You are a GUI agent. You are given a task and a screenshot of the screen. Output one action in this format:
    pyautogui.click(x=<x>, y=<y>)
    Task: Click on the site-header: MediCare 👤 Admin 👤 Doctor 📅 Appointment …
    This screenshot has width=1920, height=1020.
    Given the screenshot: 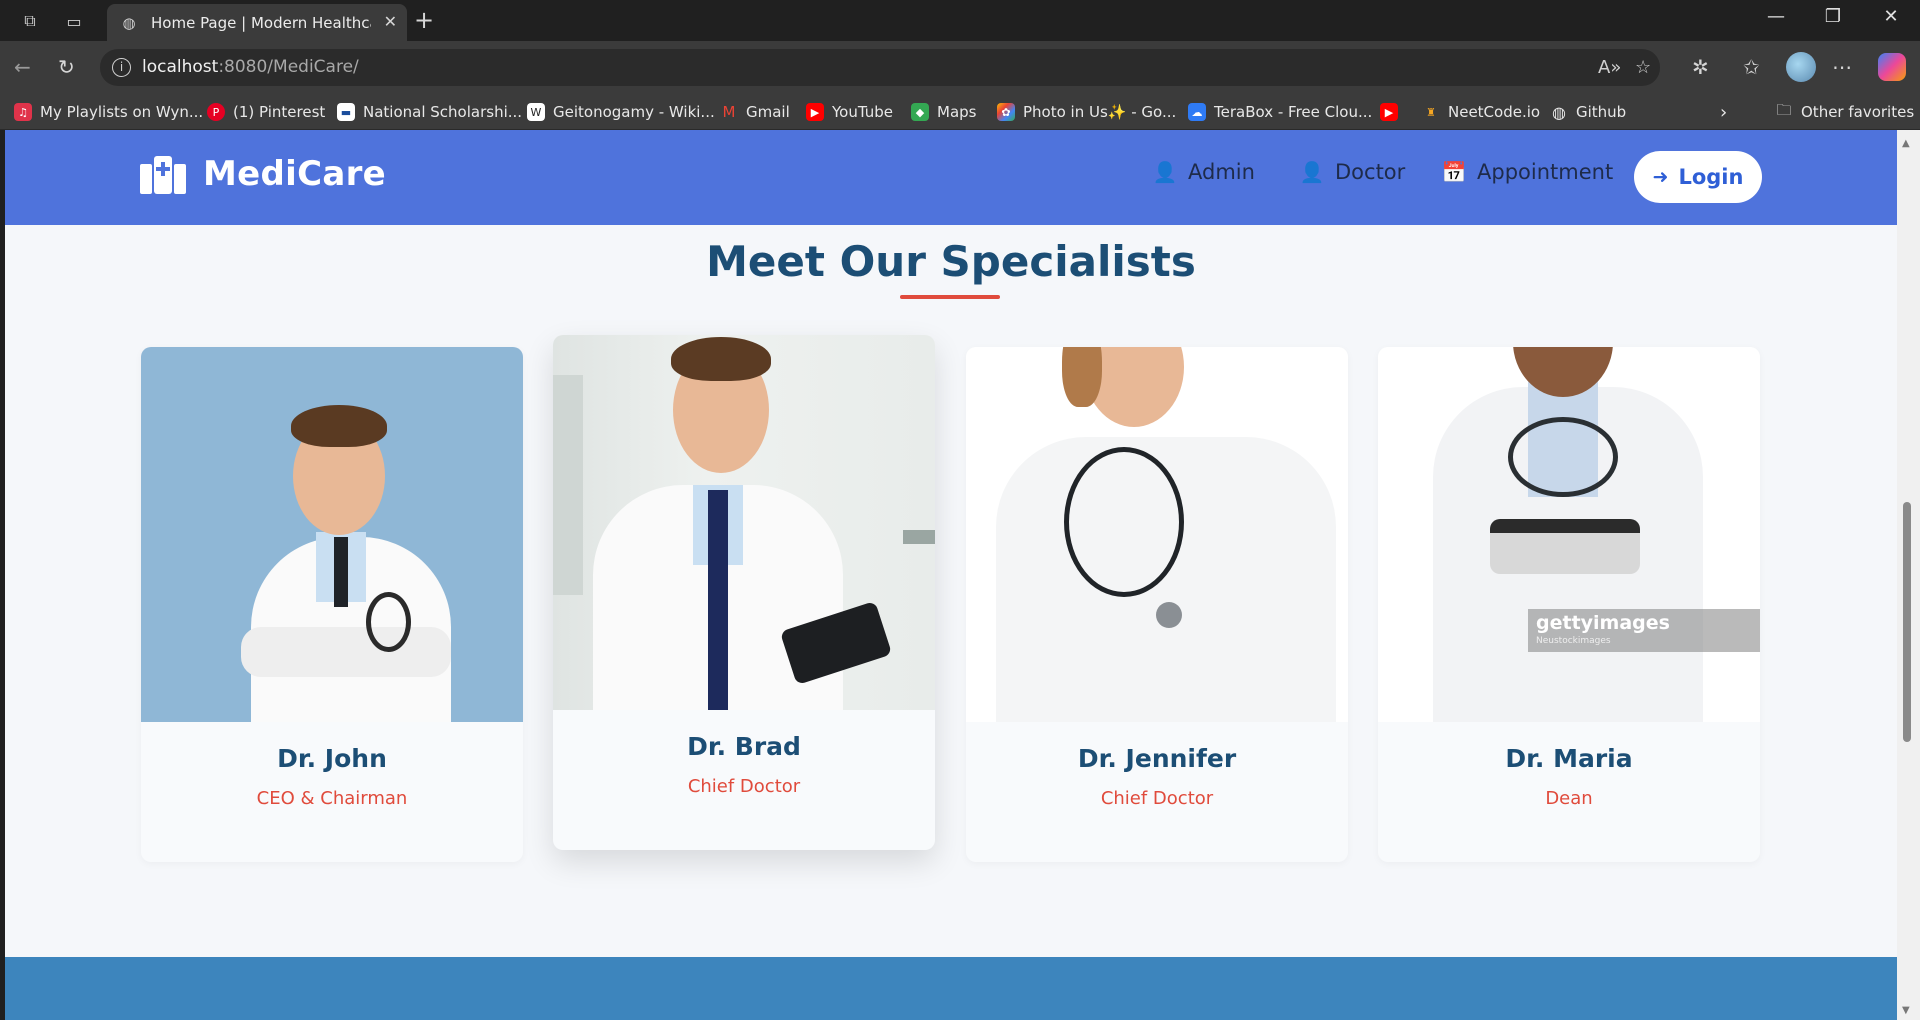 What is the action you would take?
    pyautogui.click(x=951, y=177)
    